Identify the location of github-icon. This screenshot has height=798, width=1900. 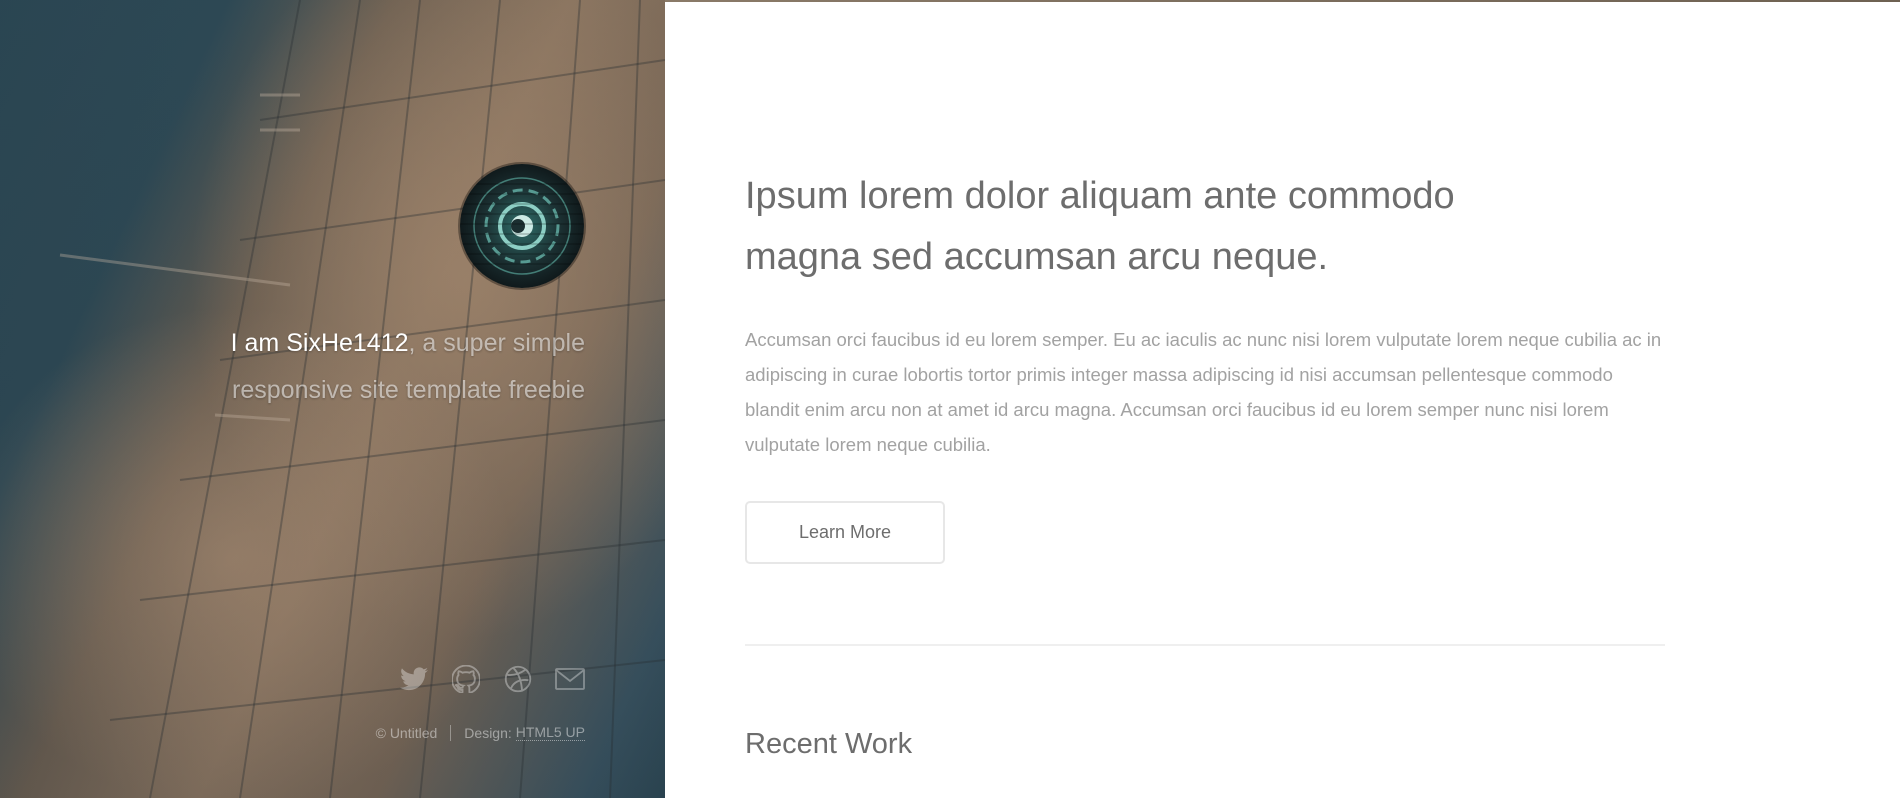
(466, 679).